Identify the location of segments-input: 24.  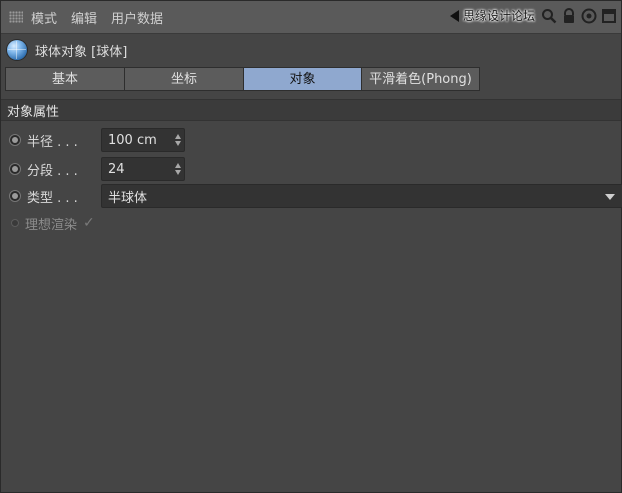
(143, 169).